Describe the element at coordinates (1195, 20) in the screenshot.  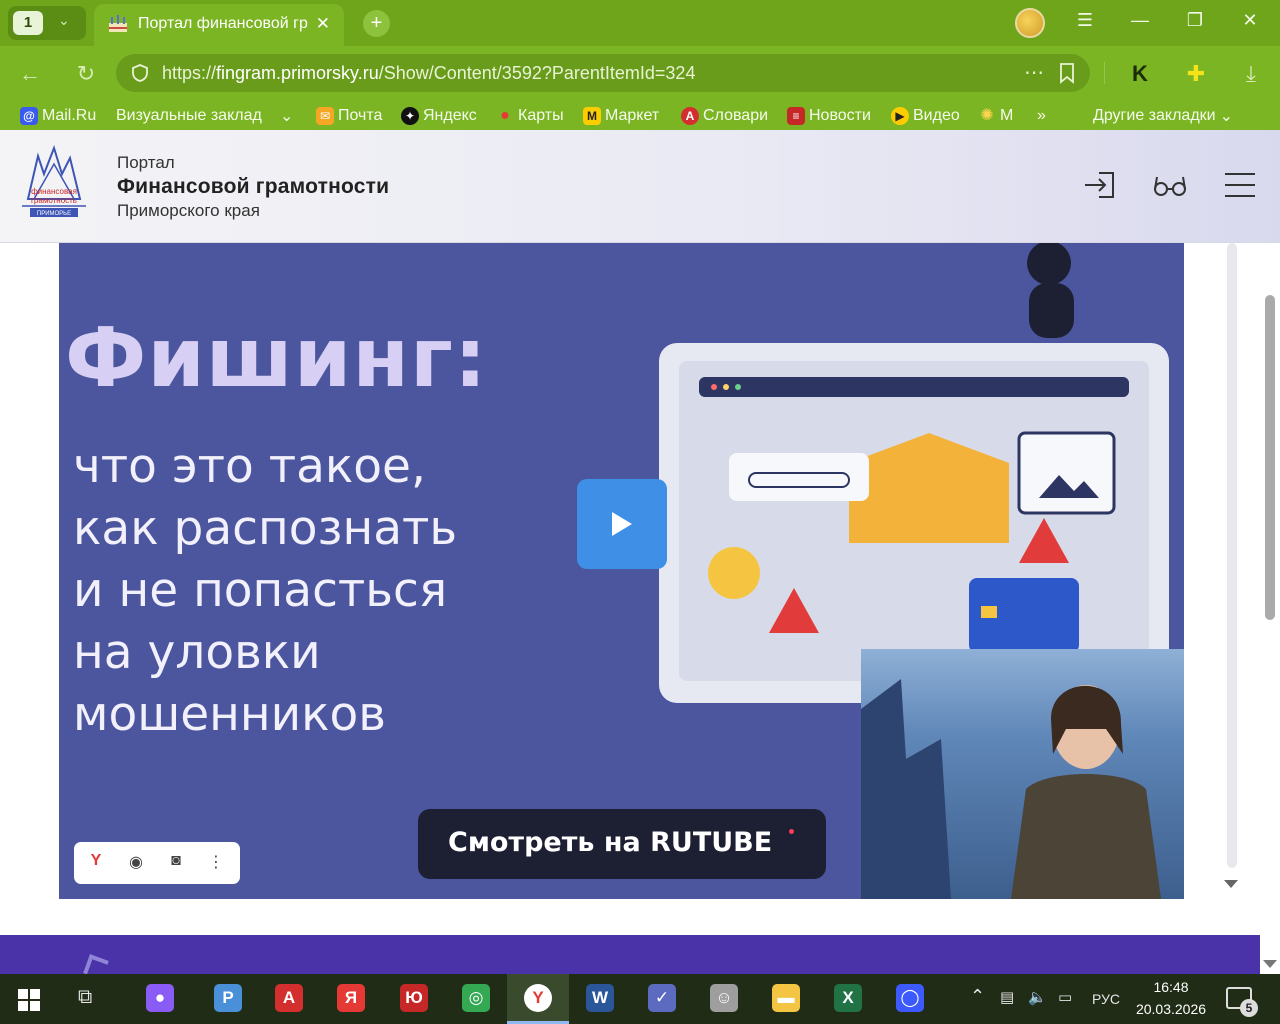
I see `restore-button: ❐` at that location.